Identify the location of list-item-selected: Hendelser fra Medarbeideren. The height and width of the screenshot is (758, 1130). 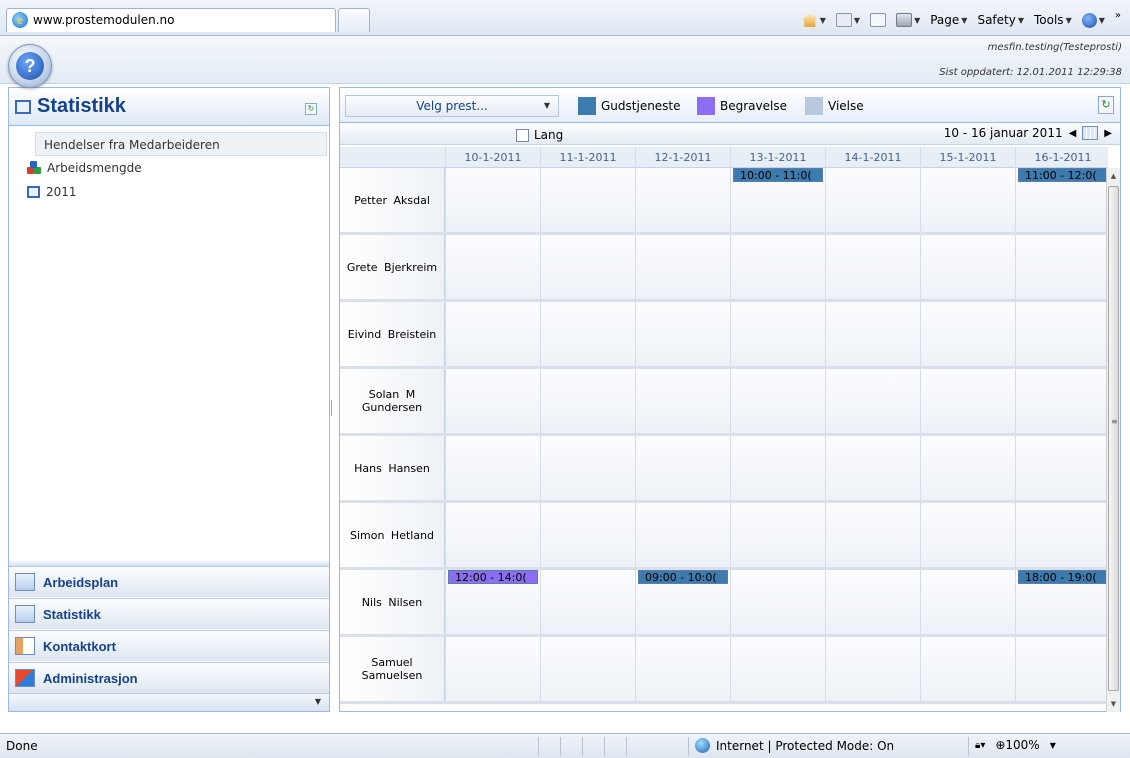
(181, 144).